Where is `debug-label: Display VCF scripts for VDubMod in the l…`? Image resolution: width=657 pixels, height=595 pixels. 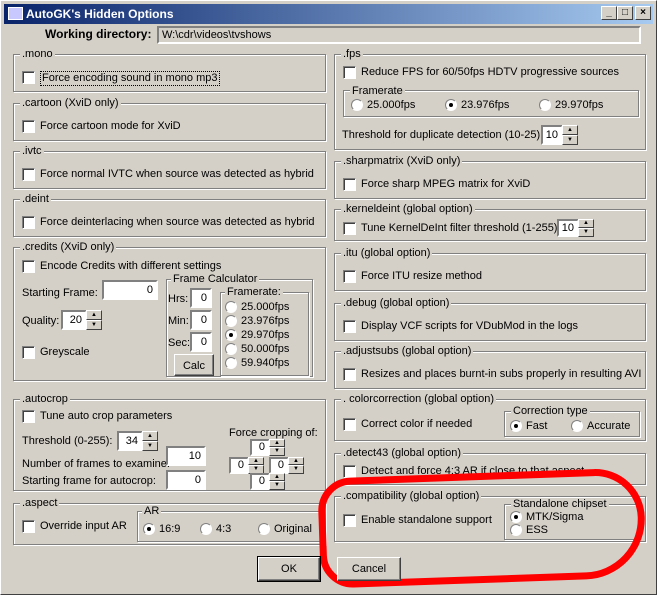
debug-label: Display VCF scripts for VDubMod in the l… is located at coordinates (469, 326).